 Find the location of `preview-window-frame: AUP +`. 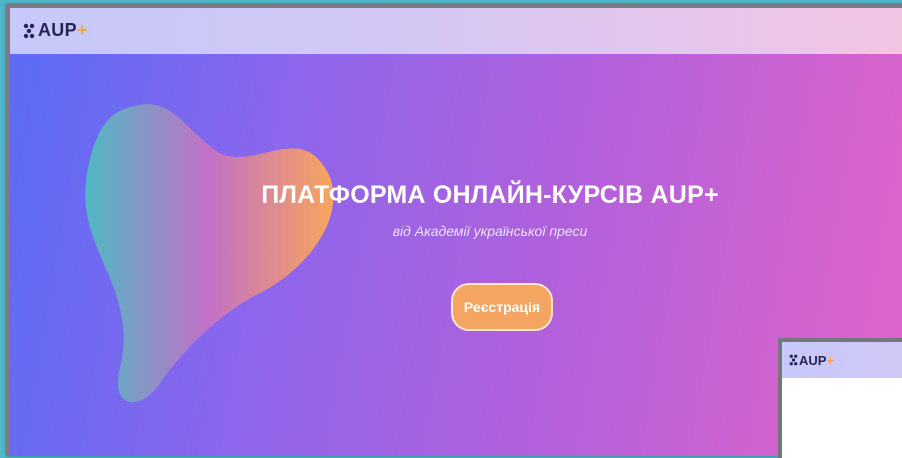

preview-window-frame: AUP + is located at coordinates (840, 398).